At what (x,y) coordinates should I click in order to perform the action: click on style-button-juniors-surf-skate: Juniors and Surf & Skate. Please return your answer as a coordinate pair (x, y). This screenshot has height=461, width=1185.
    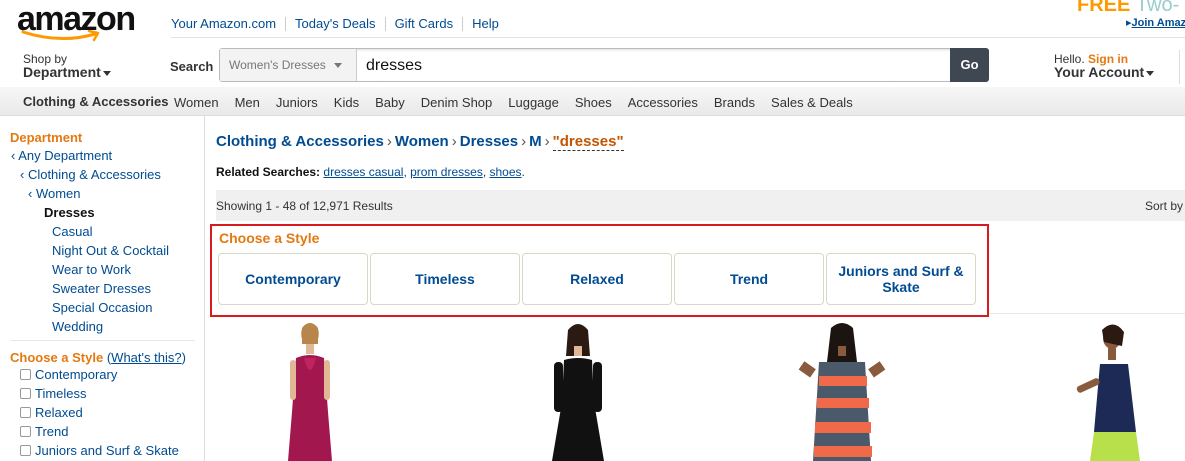
    Looking at the image, I should click on (901, 279).